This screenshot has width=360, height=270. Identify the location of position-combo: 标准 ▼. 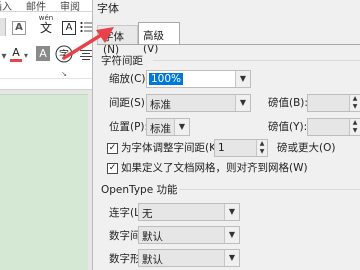
(168, 127).